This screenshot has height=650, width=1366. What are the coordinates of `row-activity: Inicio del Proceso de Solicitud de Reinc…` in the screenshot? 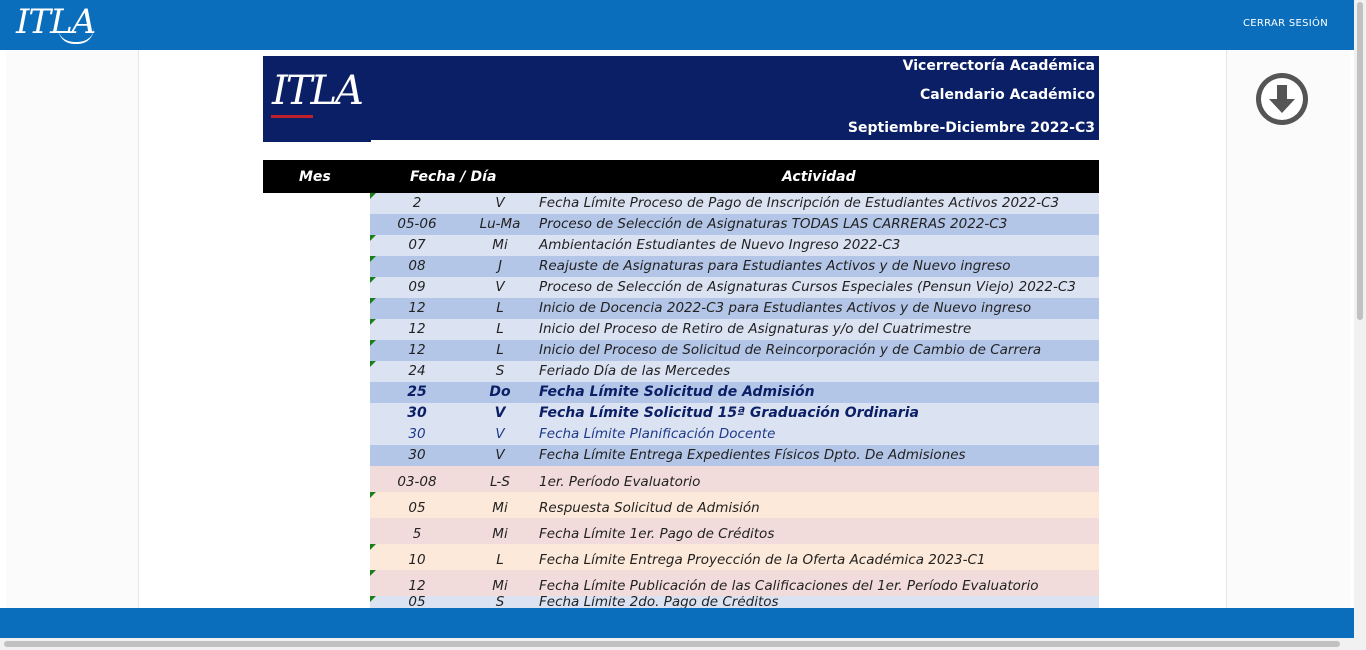 It's located at (790, 350).